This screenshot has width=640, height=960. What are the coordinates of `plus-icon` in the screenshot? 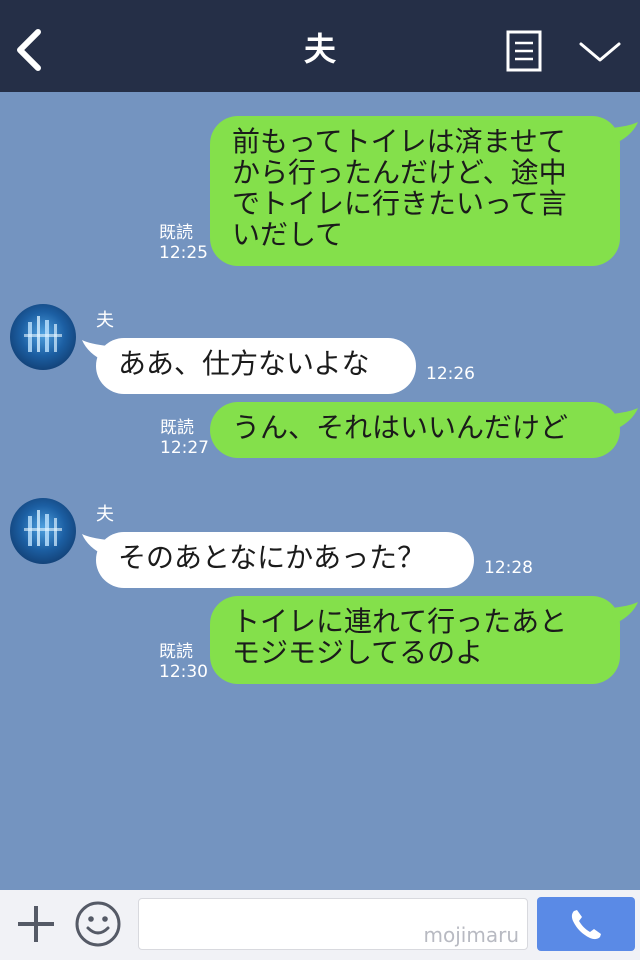 It's located at (36, 924).